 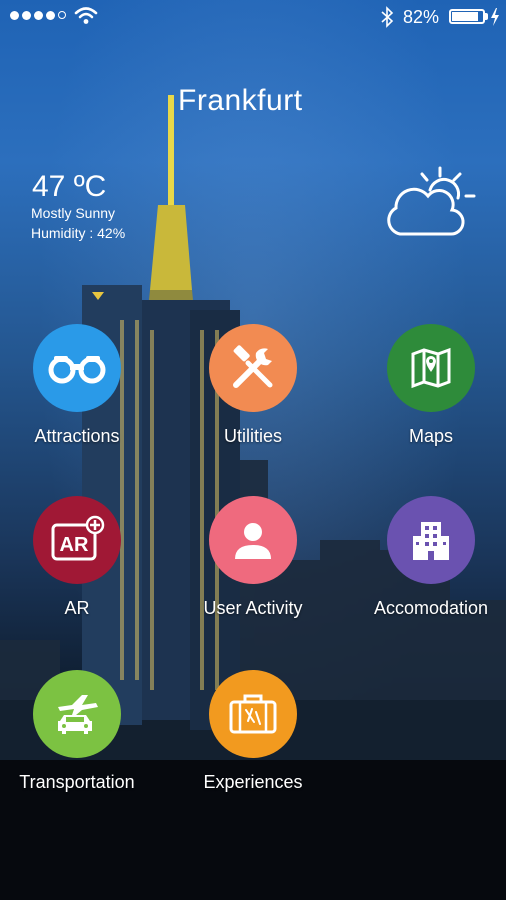 What do you see at coordinates (253, 608) in the screenshot?
I see `user-activity-label: User Activity` at bounding box center [253, 608].